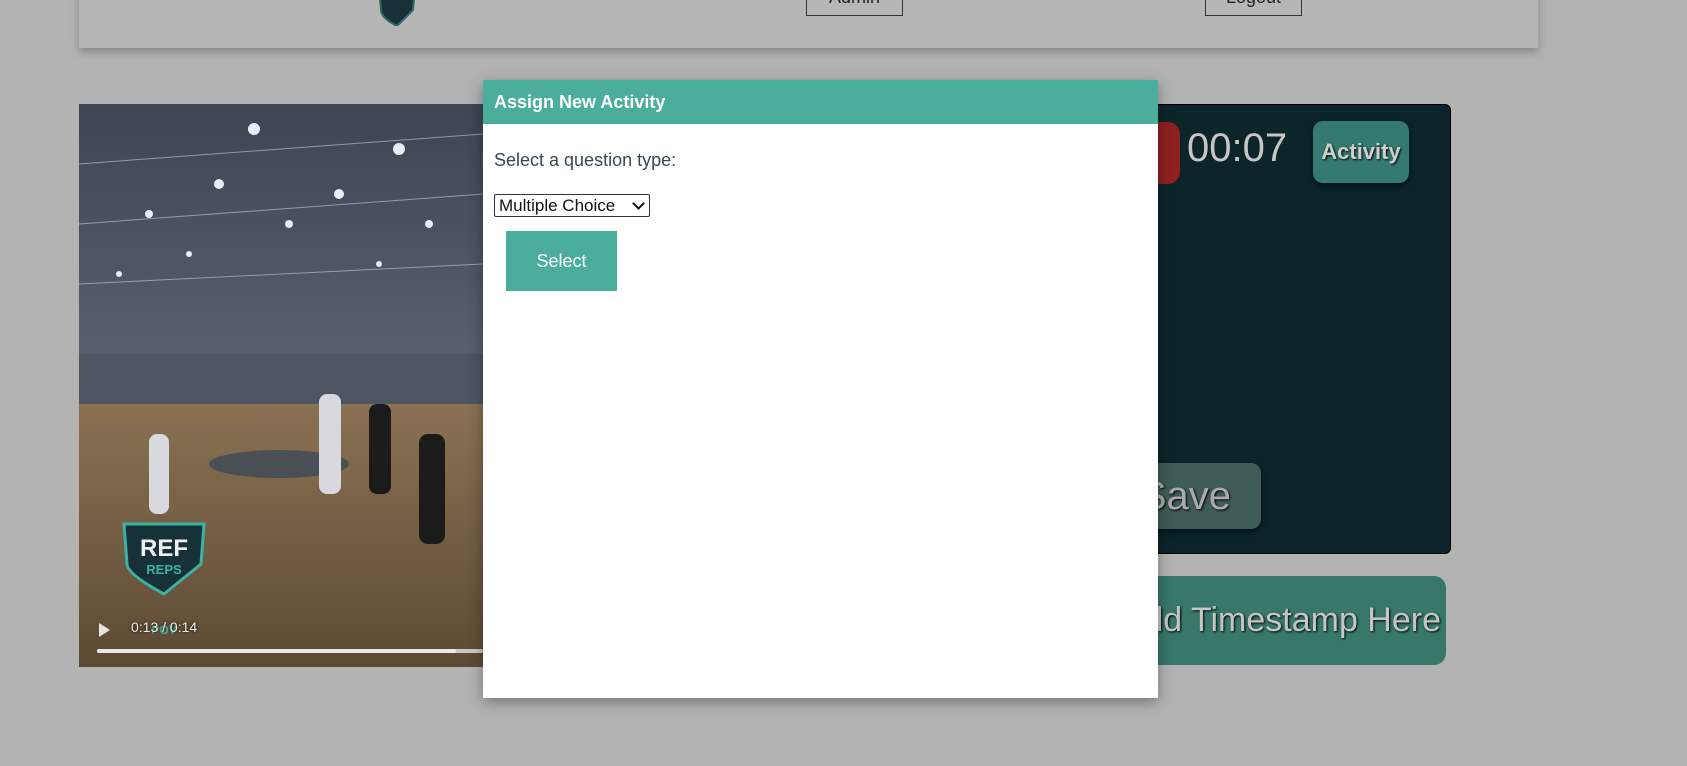 The width and height of the screenshot is (1687, 766). What do you see at coordinates (585, 160) in the screenshot?
I see `question-type-label: Select a question type:` at bounding box center [585, 160].